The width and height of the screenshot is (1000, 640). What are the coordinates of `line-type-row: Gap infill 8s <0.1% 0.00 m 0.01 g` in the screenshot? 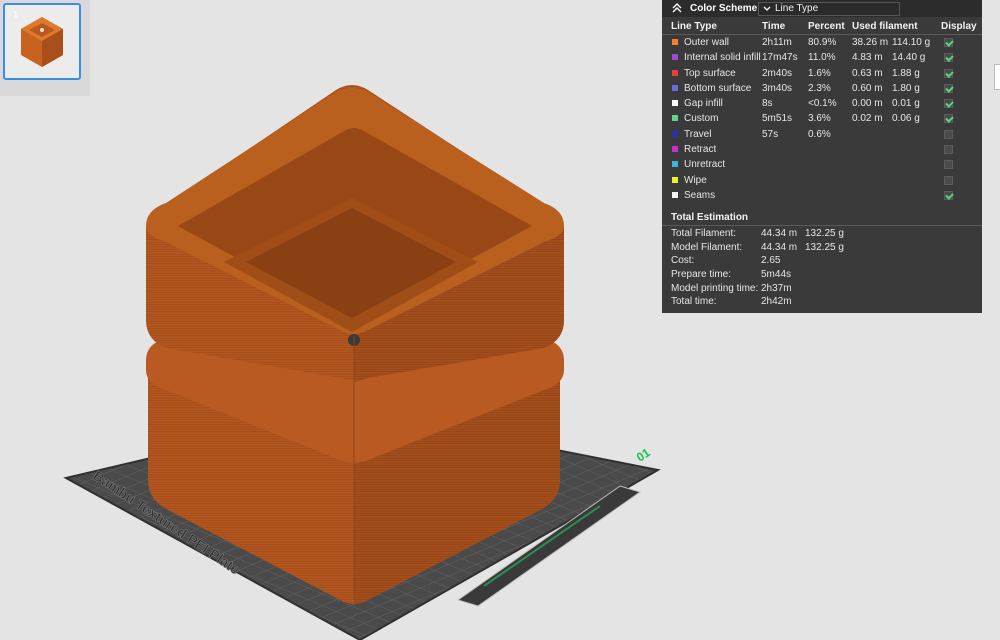 It's located at (822, 103).